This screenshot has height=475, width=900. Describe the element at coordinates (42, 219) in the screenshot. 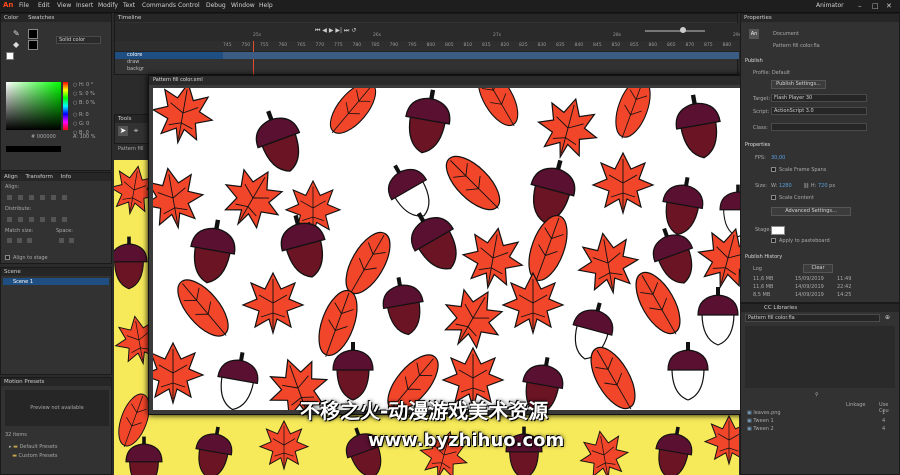

I see `distribute-left-icon` at that location.